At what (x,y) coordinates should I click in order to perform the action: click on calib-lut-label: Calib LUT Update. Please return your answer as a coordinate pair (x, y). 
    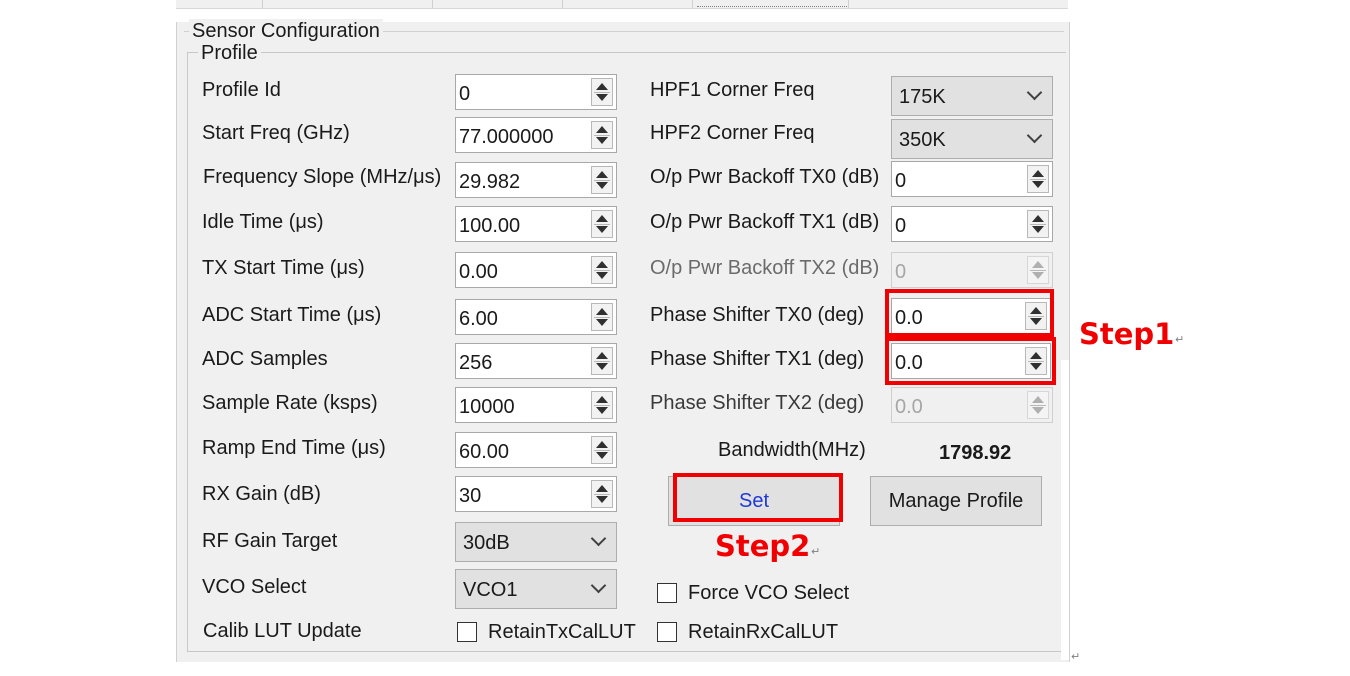
    Looking at the image, I should click on (282, 631).